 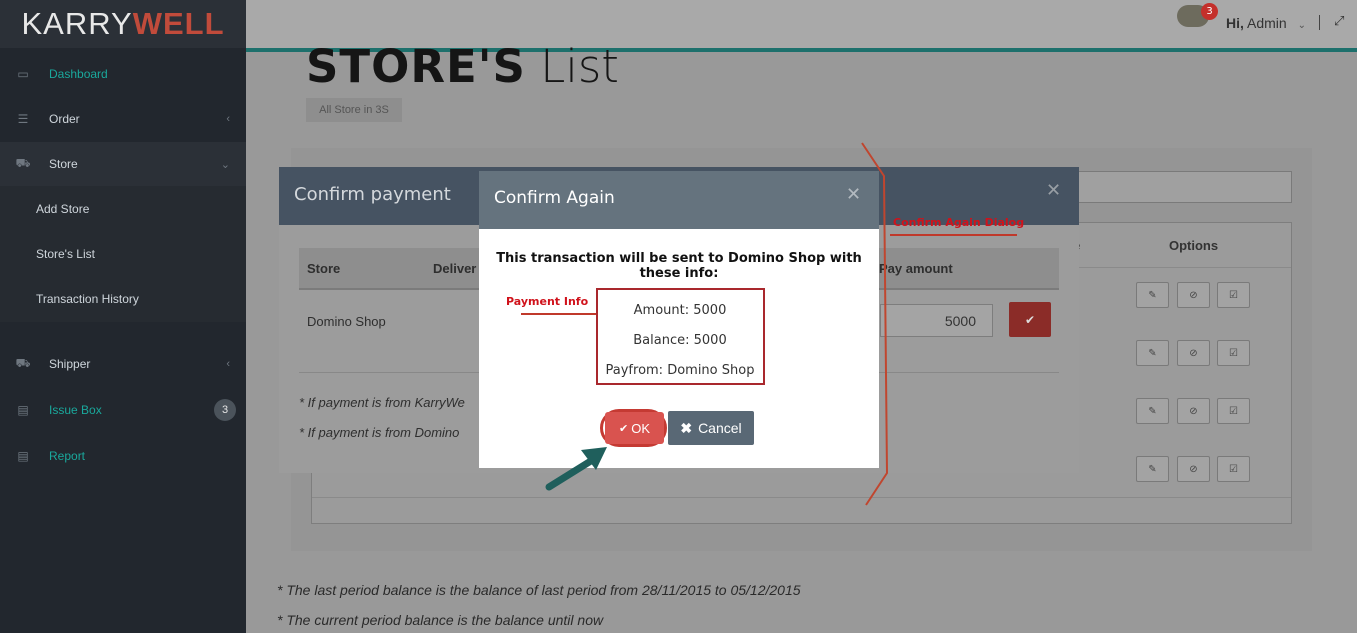 I want to click on confirm-payment-title: Confirm payment, so click(x=372, y=194).